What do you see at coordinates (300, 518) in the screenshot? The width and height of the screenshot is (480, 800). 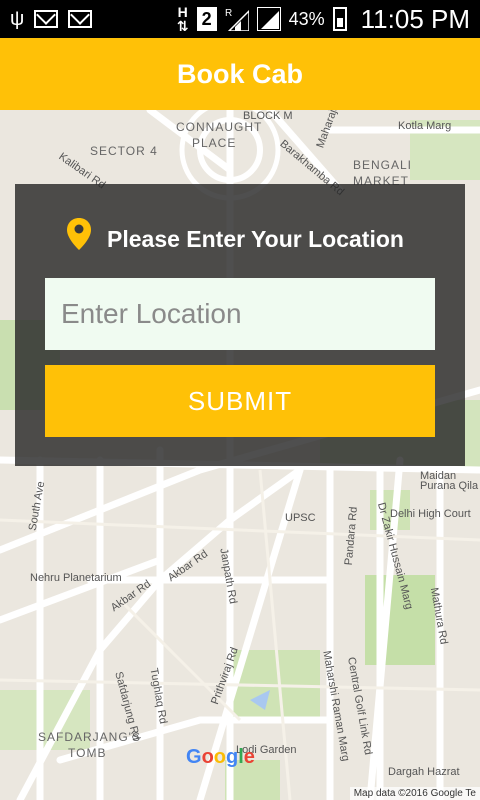 I see `map-label: UPSC` at bounding box center [300, 518].